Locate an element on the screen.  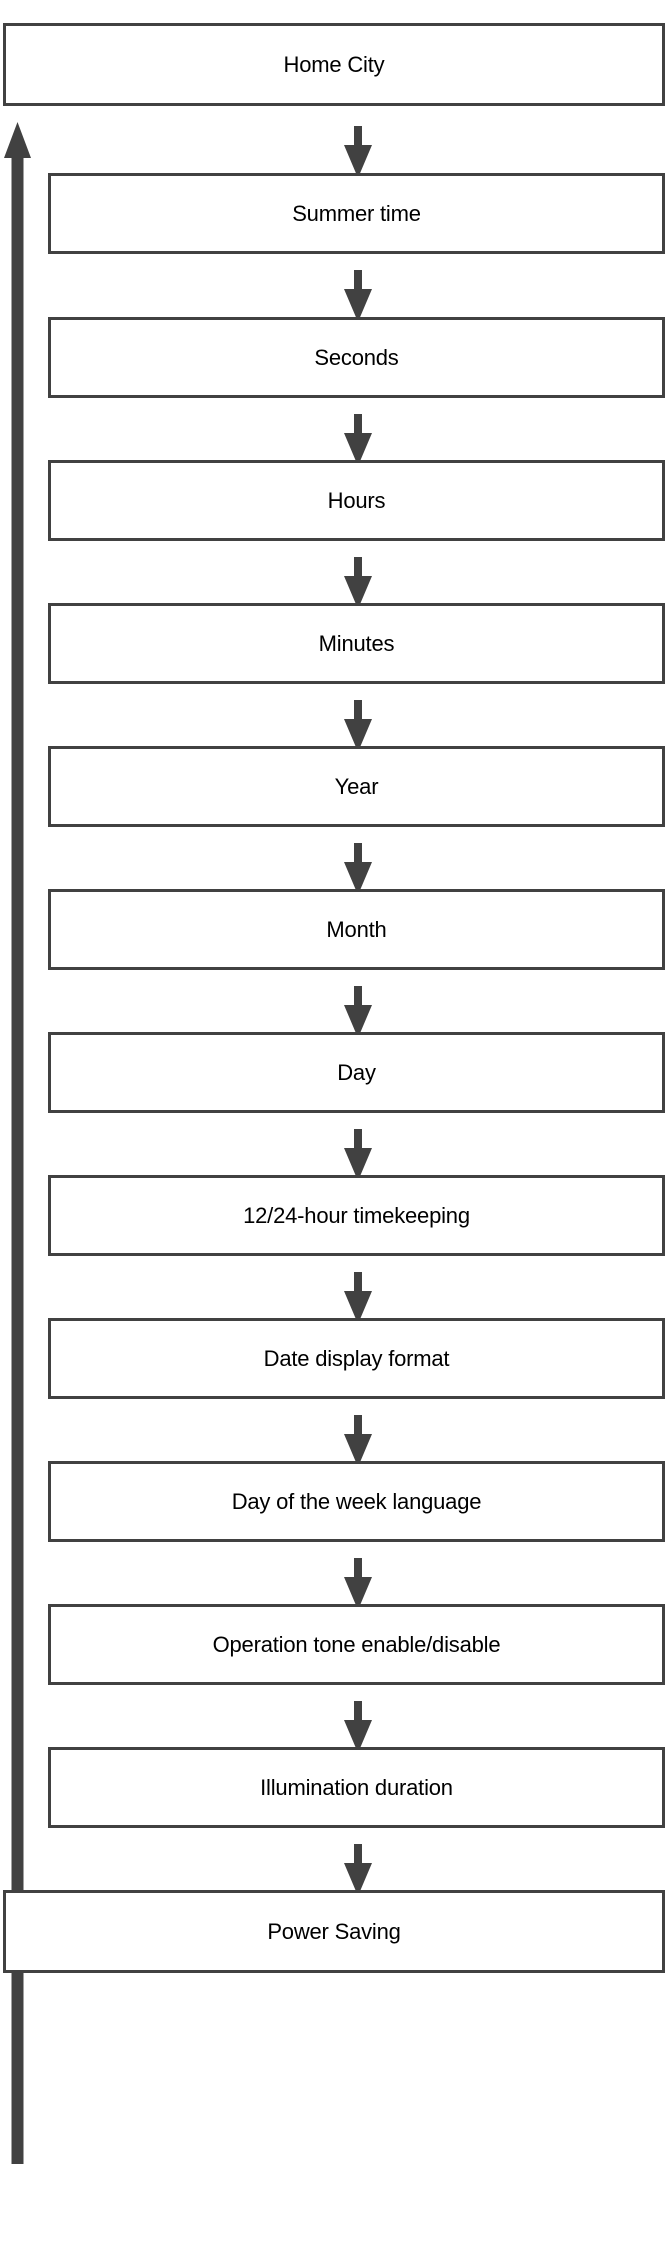
node-illumination-duration: Illumination duration is located at coordinates (356, 1787).